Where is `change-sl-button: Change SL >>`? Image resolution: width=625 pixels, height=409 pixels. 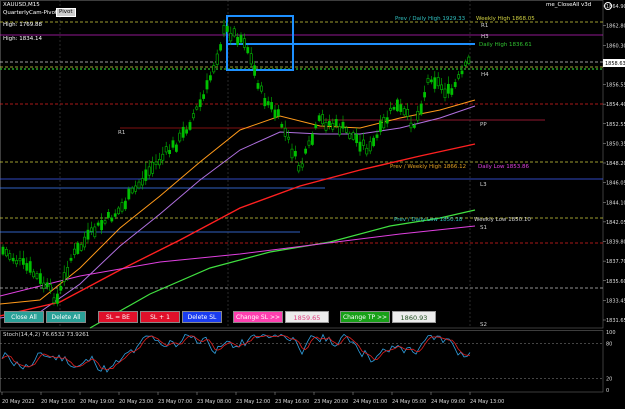 change-sl-button: Change SL >> is located at coordinates (258, 317).